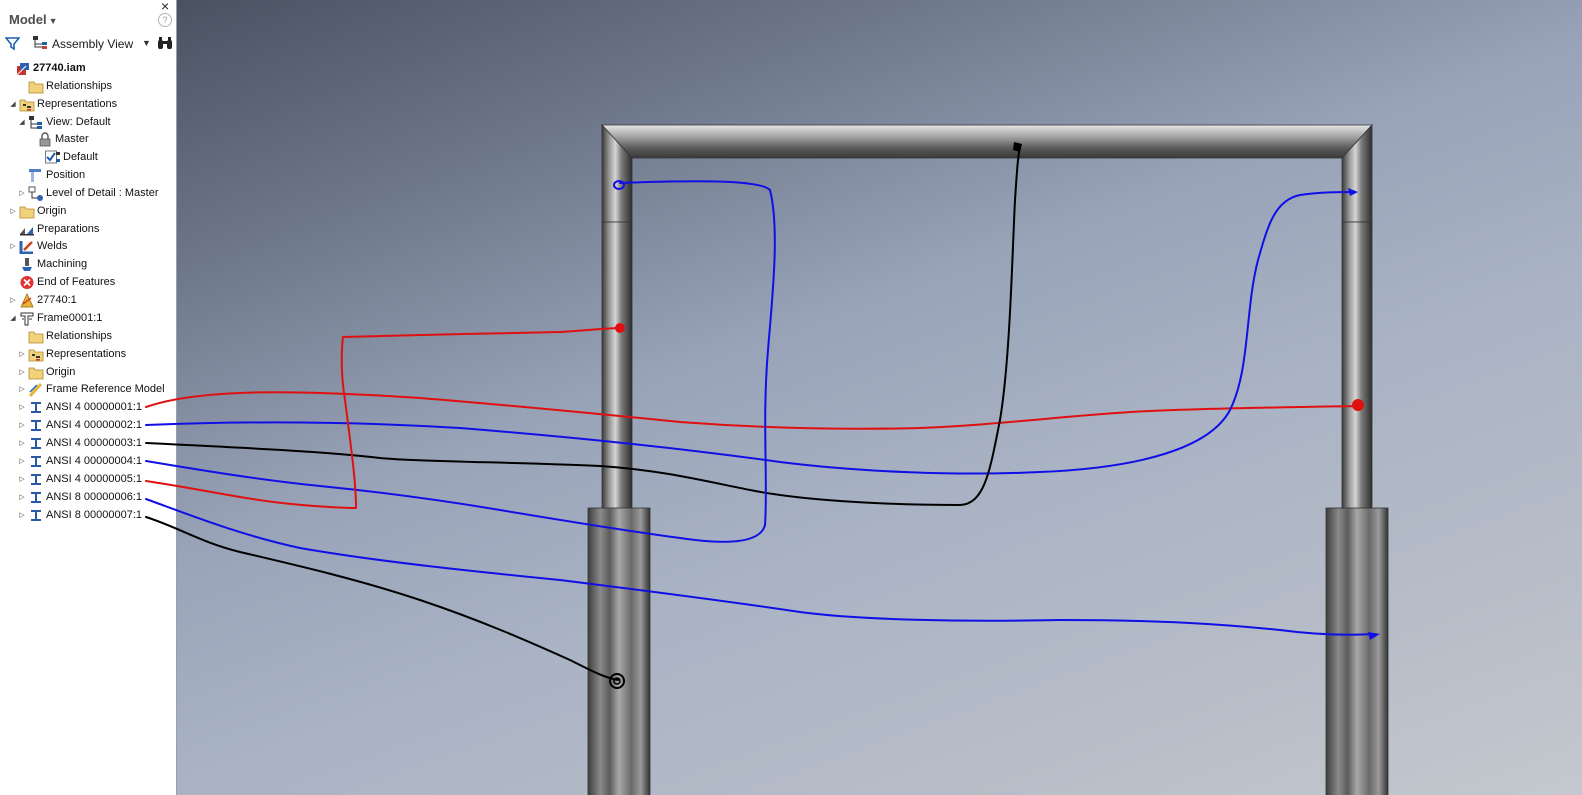 The height and width of the screenshot is (795, 1582). I want to click on binoculars-icon, so click(165, 43).